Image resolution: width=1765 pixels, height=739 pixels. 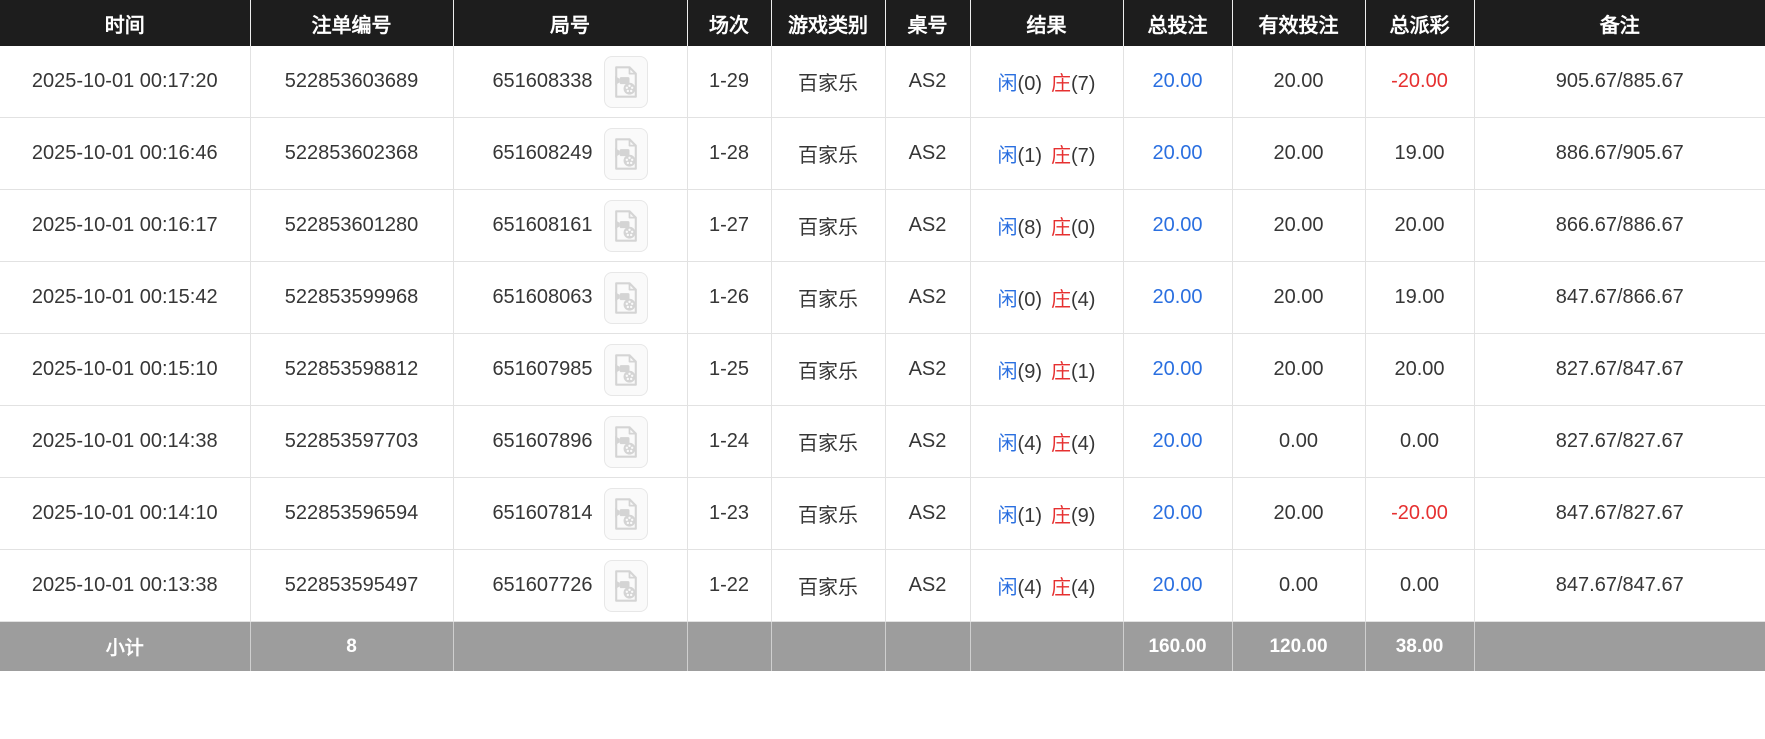 I want to click on cell-remark: 827.67/827.67, so click(x=1619, y=441).